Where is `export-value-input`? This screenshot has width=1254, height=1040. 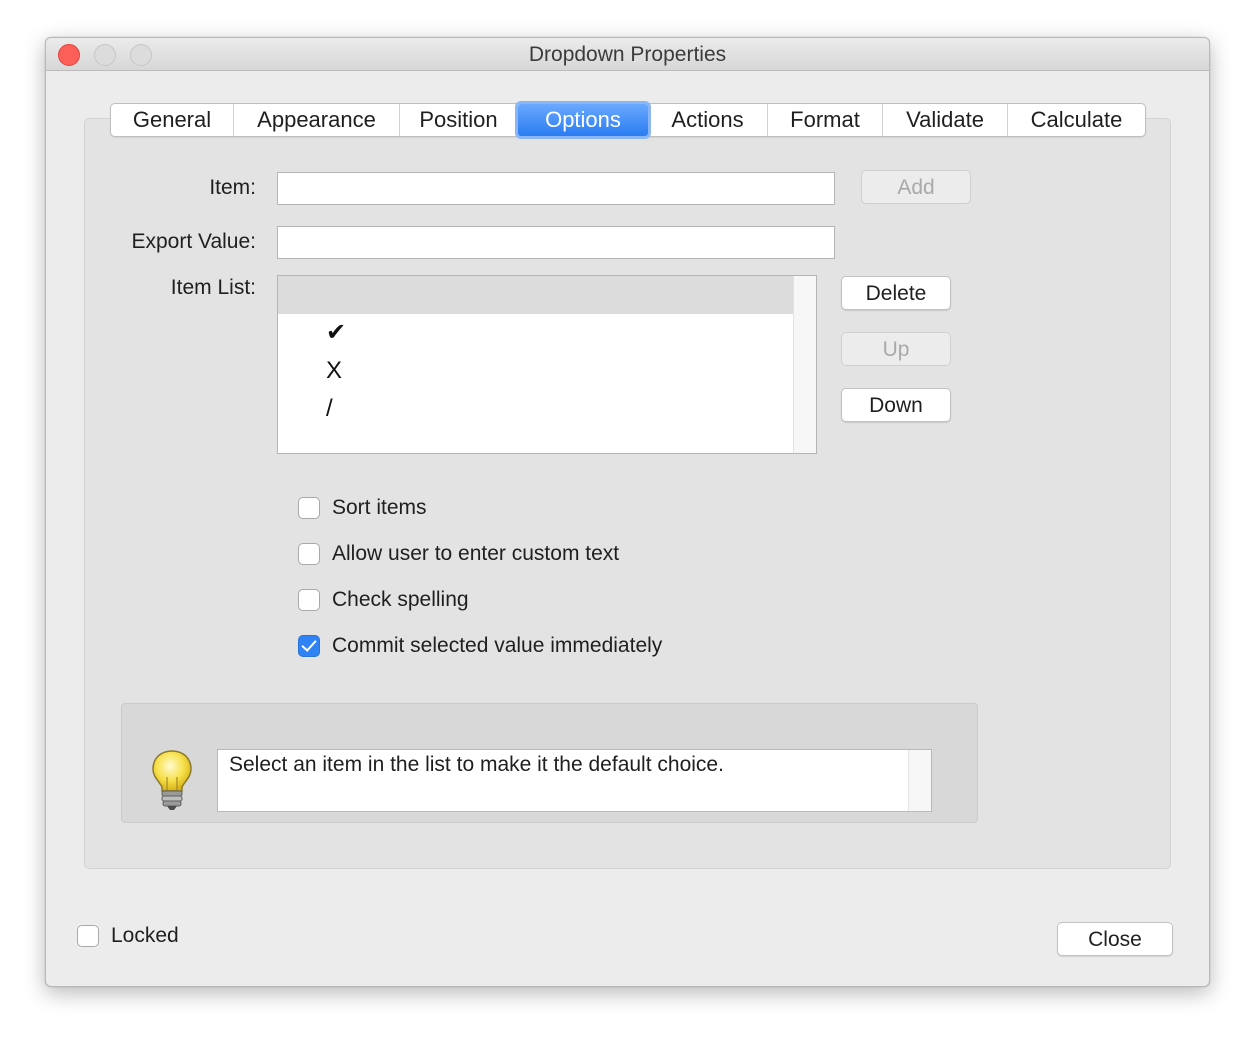
export-value-input is located at coordinates (556, 242).